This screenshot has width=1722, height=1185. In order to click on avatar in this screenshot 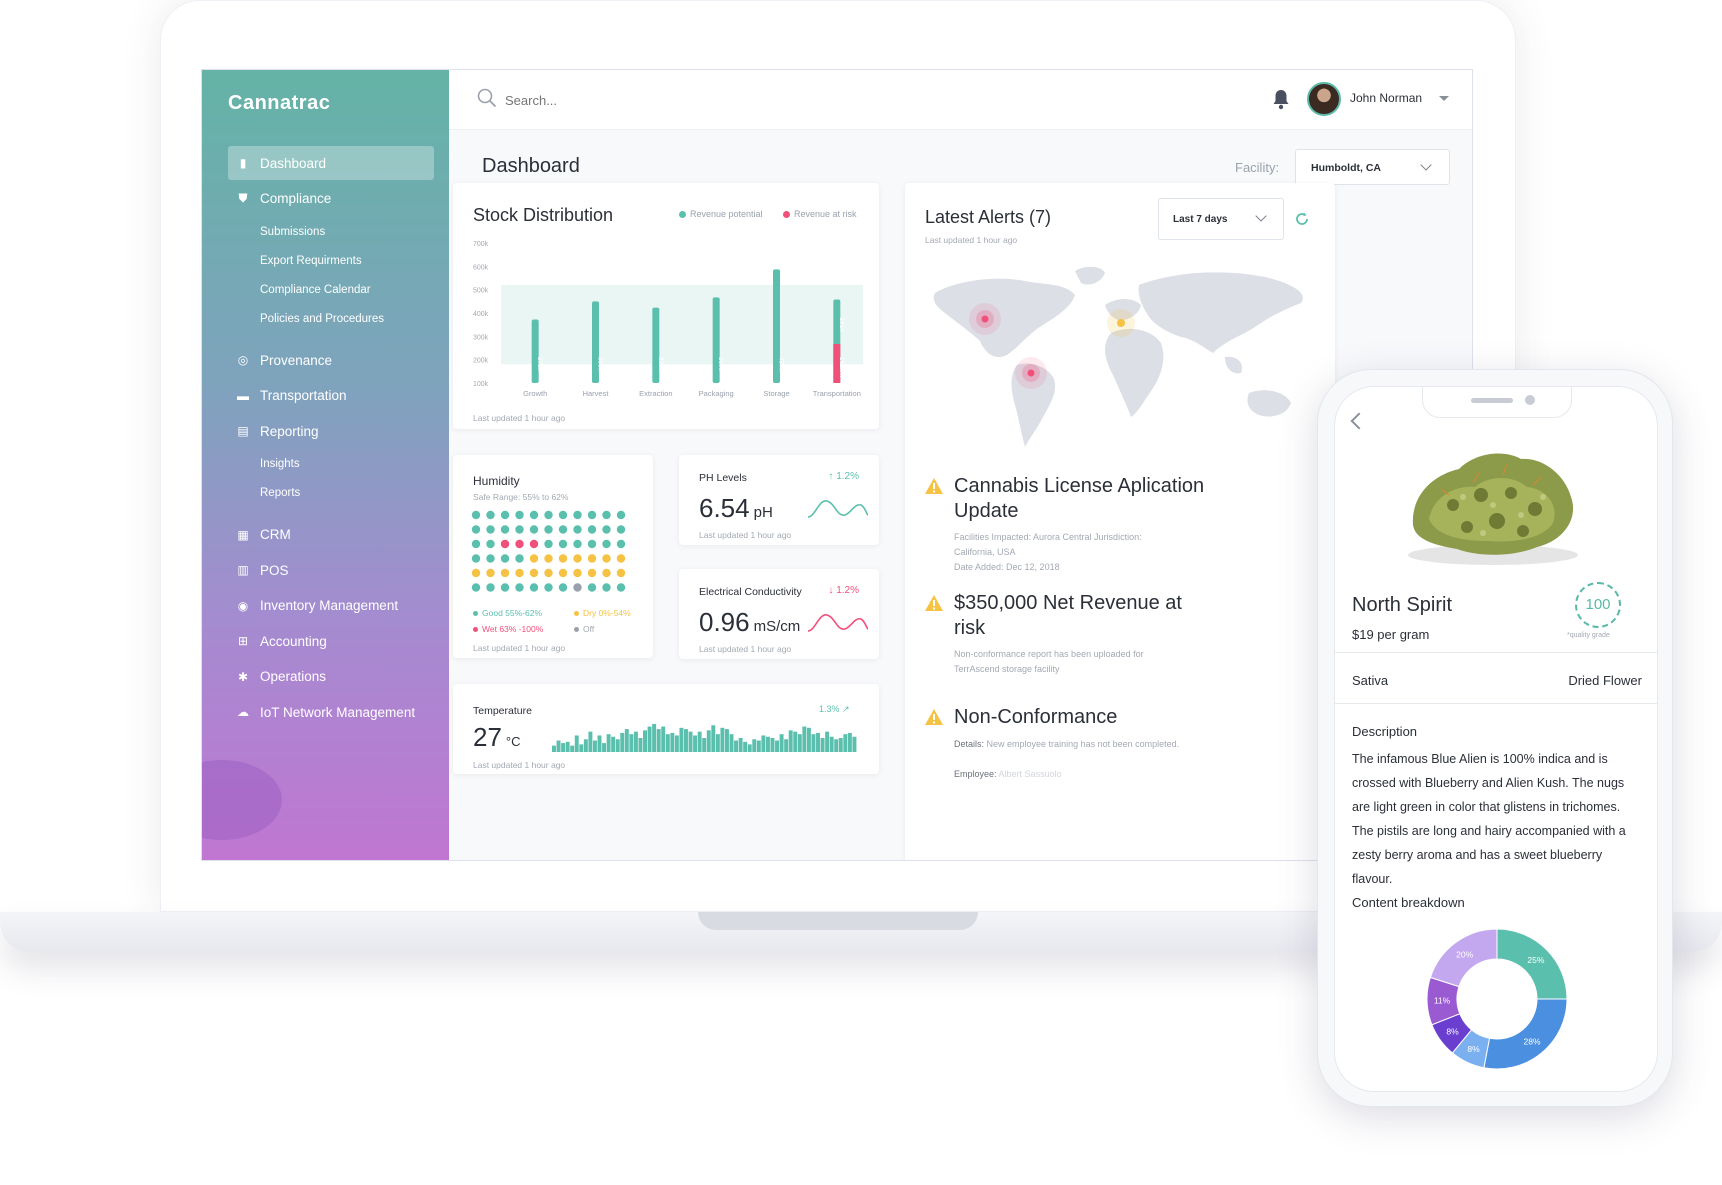, I will do `click(1324, 99)`.